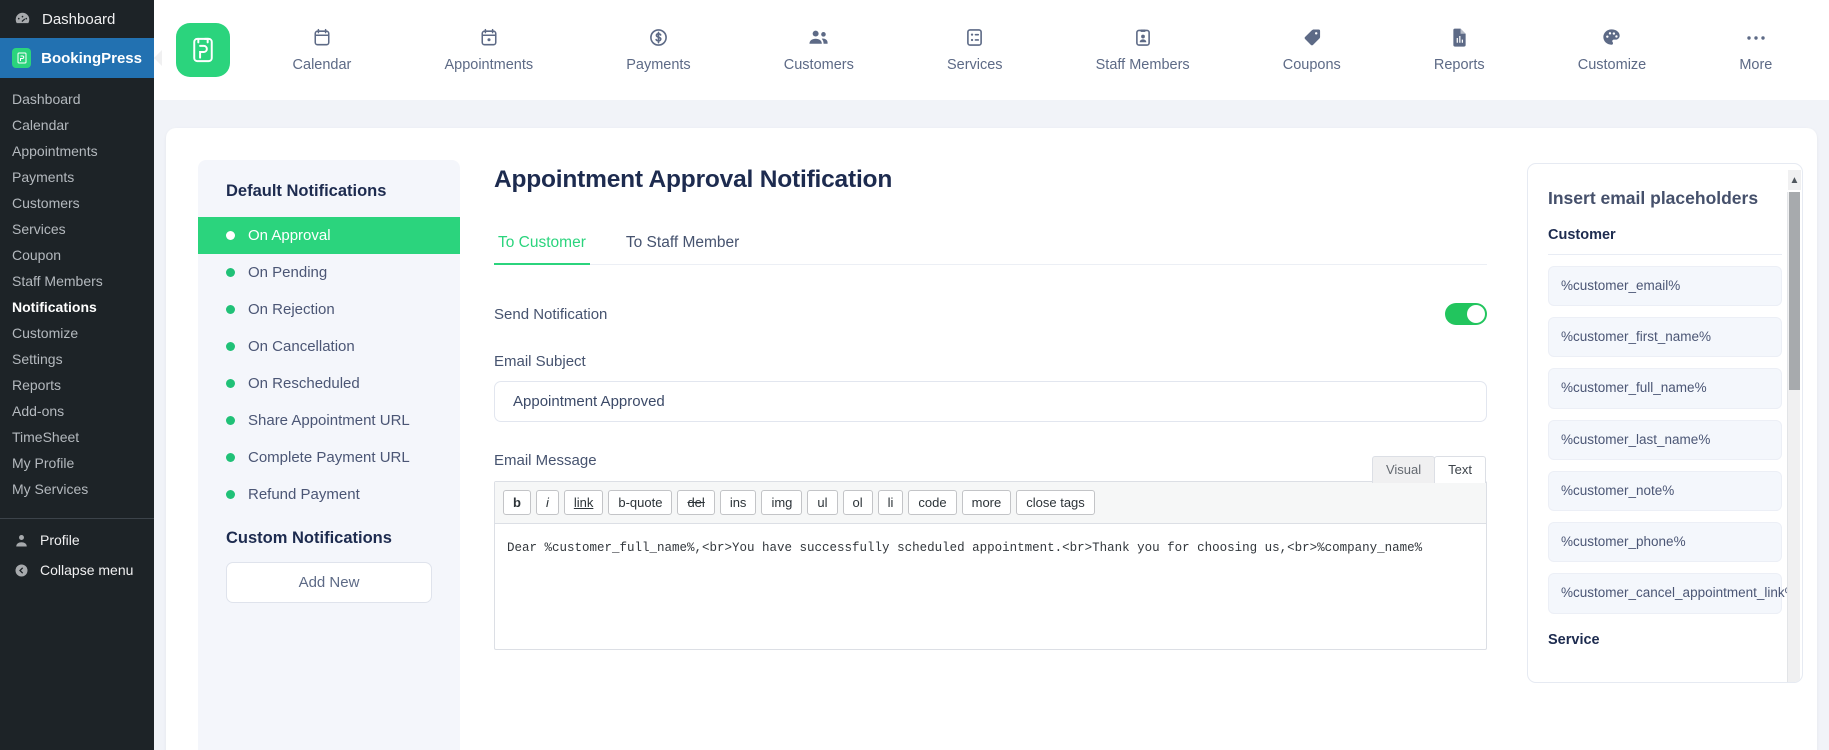  What do you see at coordinates (77, 540) in the screenshot?
I see `sidebar-item-profile: Profile` at bounding box center [77, 540].